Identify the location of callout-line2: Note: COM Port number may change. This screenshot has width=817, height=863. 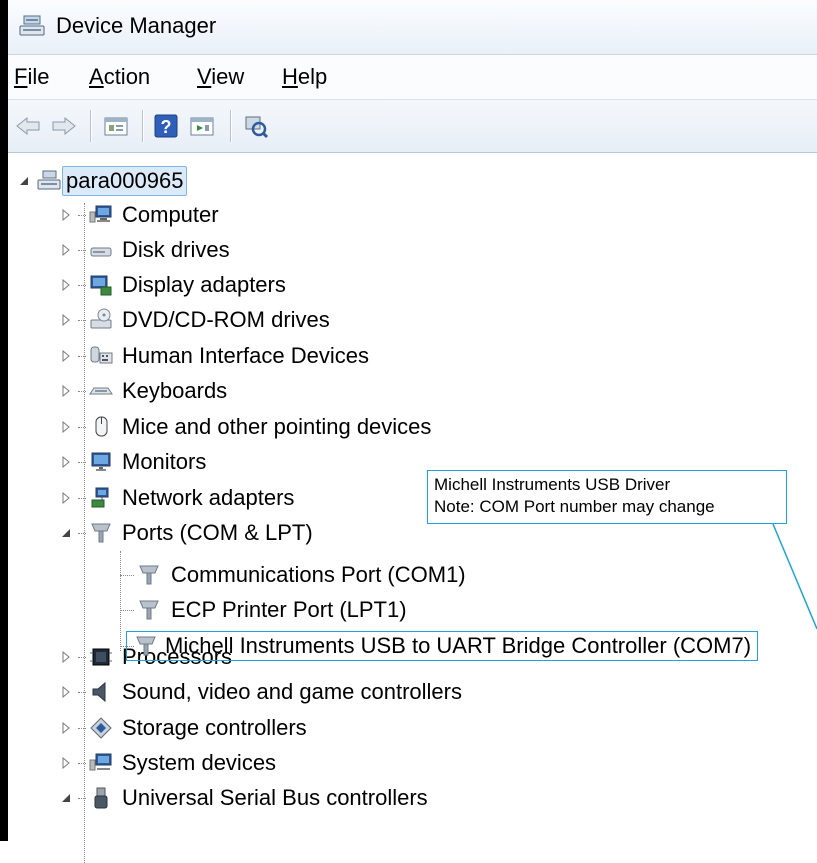
(574, 506).